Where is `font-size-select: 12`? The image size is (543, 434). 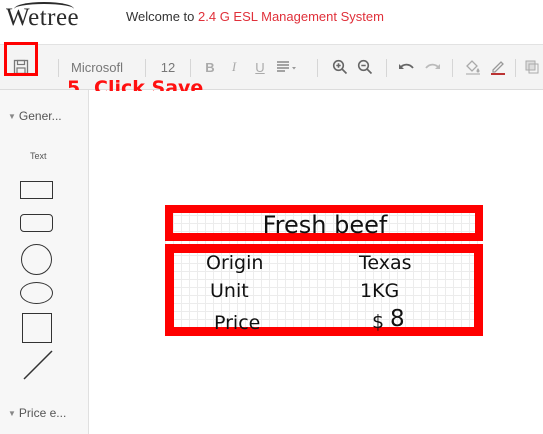 font-size-select: 12 is located at coordinates (168, 67).